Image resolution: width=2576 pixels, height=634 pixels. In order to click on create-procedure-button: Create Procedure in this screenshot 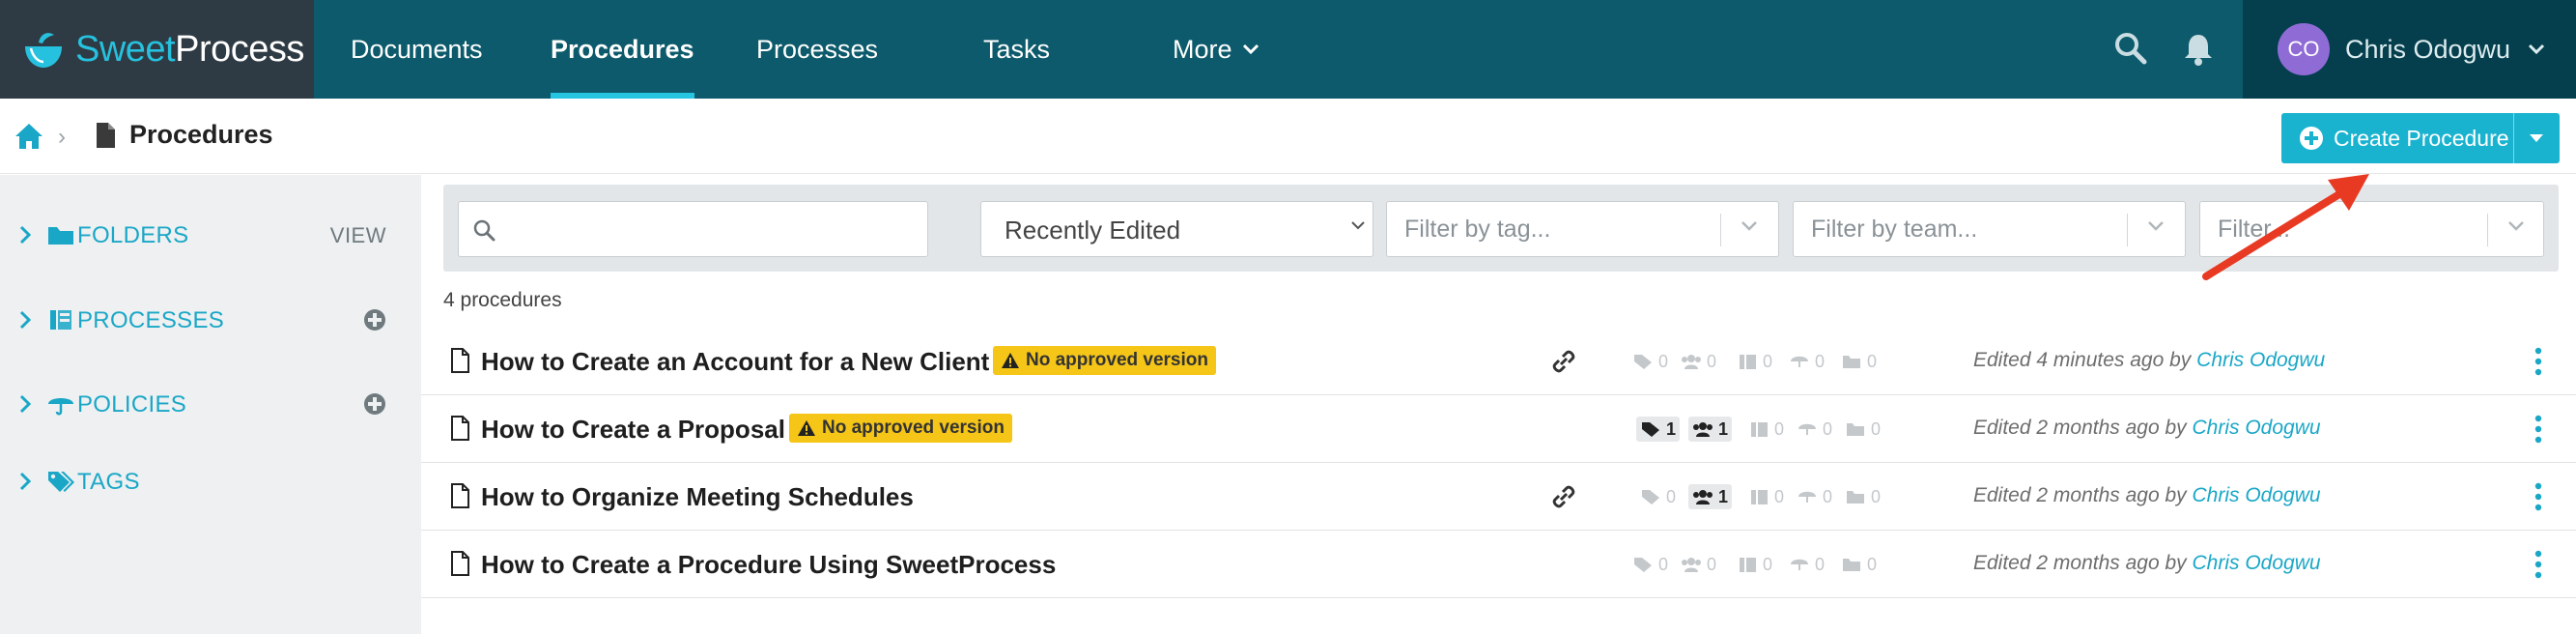, I will do `click(2420, 138)`.